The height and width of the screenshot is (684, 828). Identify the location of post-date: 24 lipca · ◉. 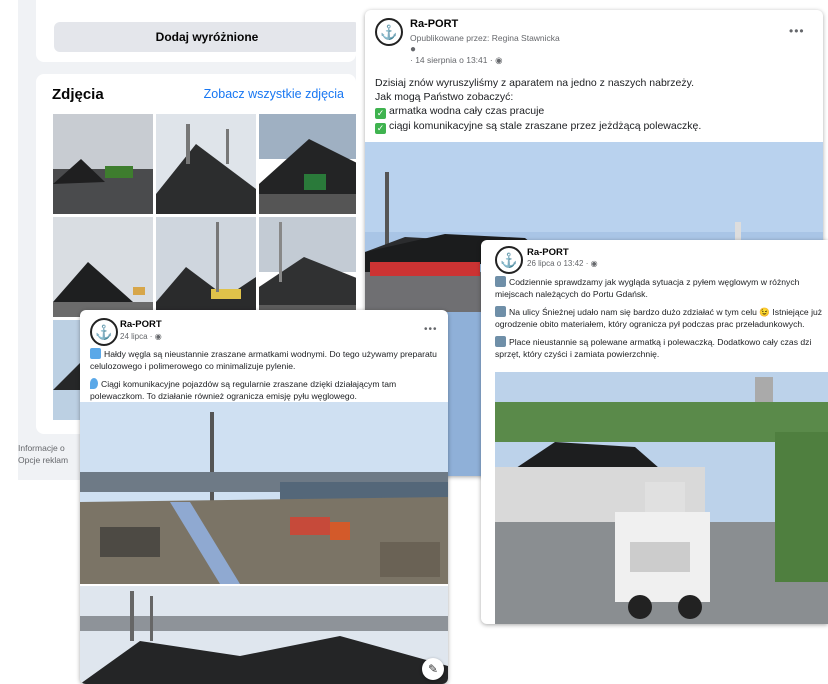
(141, 336).